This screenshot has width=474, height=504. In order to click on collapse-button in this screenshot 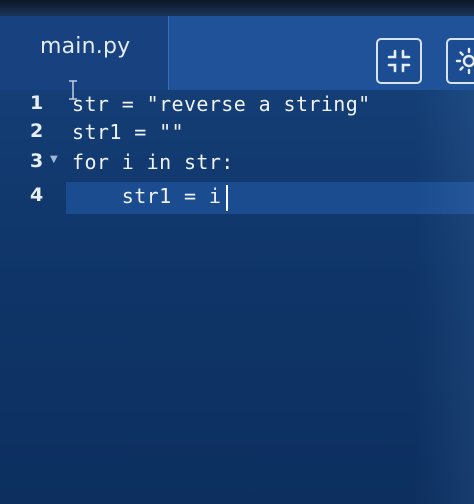, I will do `click(399, 61)`.